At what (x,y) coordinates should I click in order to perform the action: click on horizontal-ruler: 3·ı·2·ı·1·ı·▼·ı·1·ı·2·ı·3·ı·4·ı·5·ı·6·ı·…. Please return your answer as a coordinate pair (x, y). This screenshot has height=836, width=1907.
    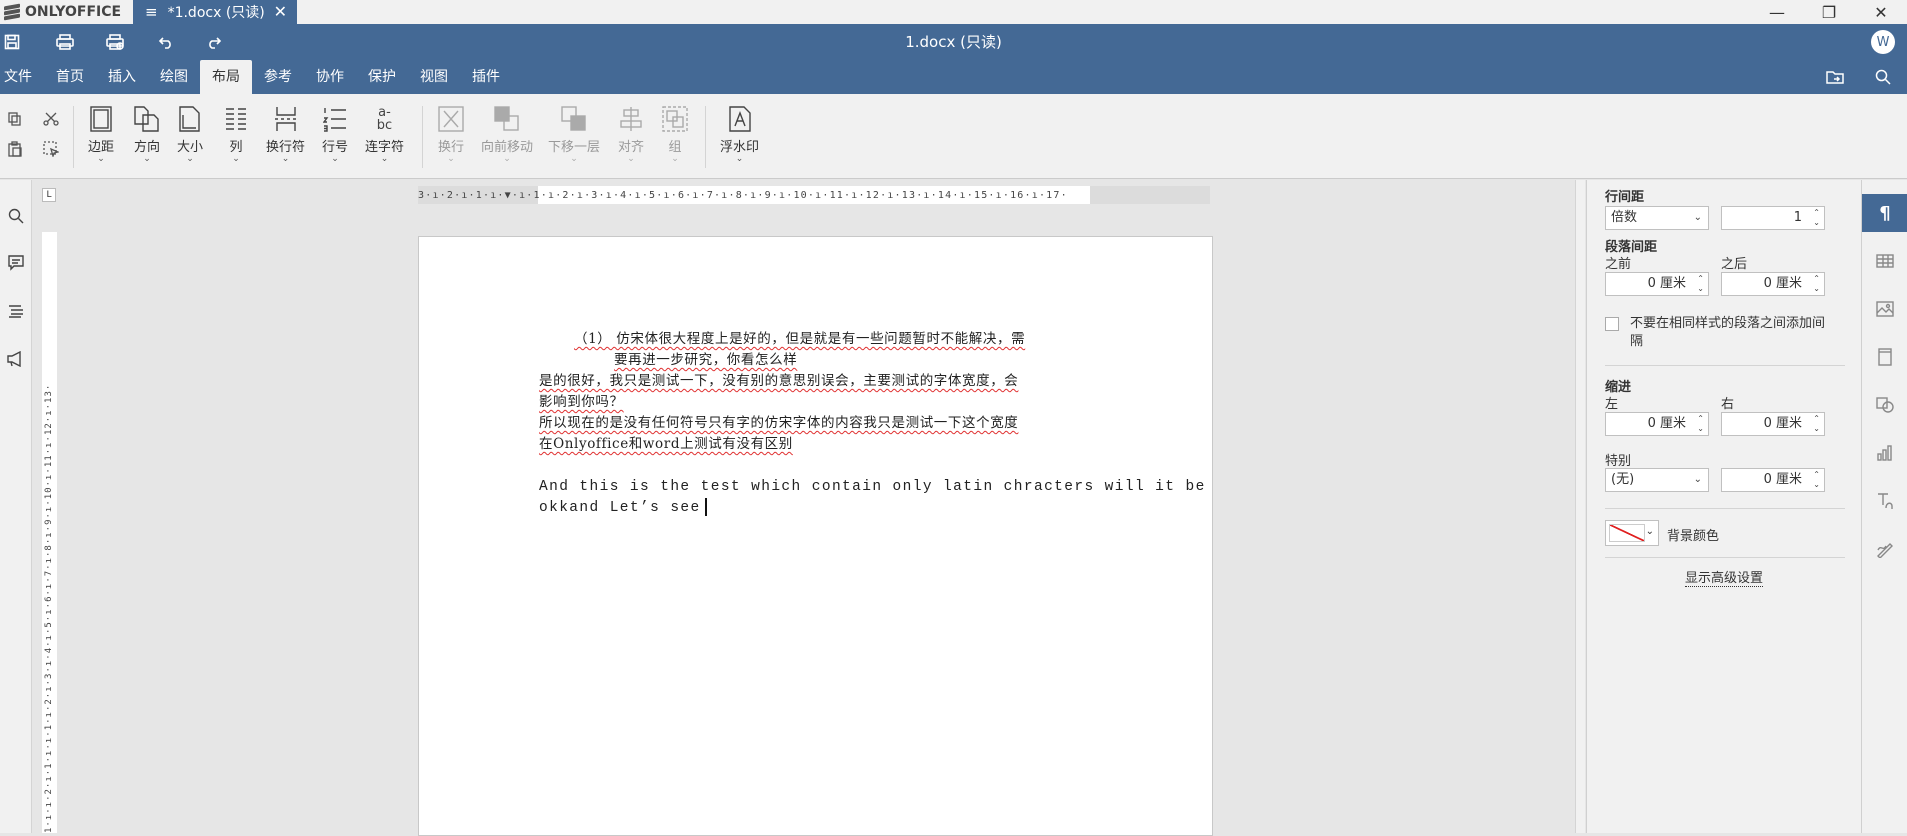
    Looking at the image, I should click on (814, 195).